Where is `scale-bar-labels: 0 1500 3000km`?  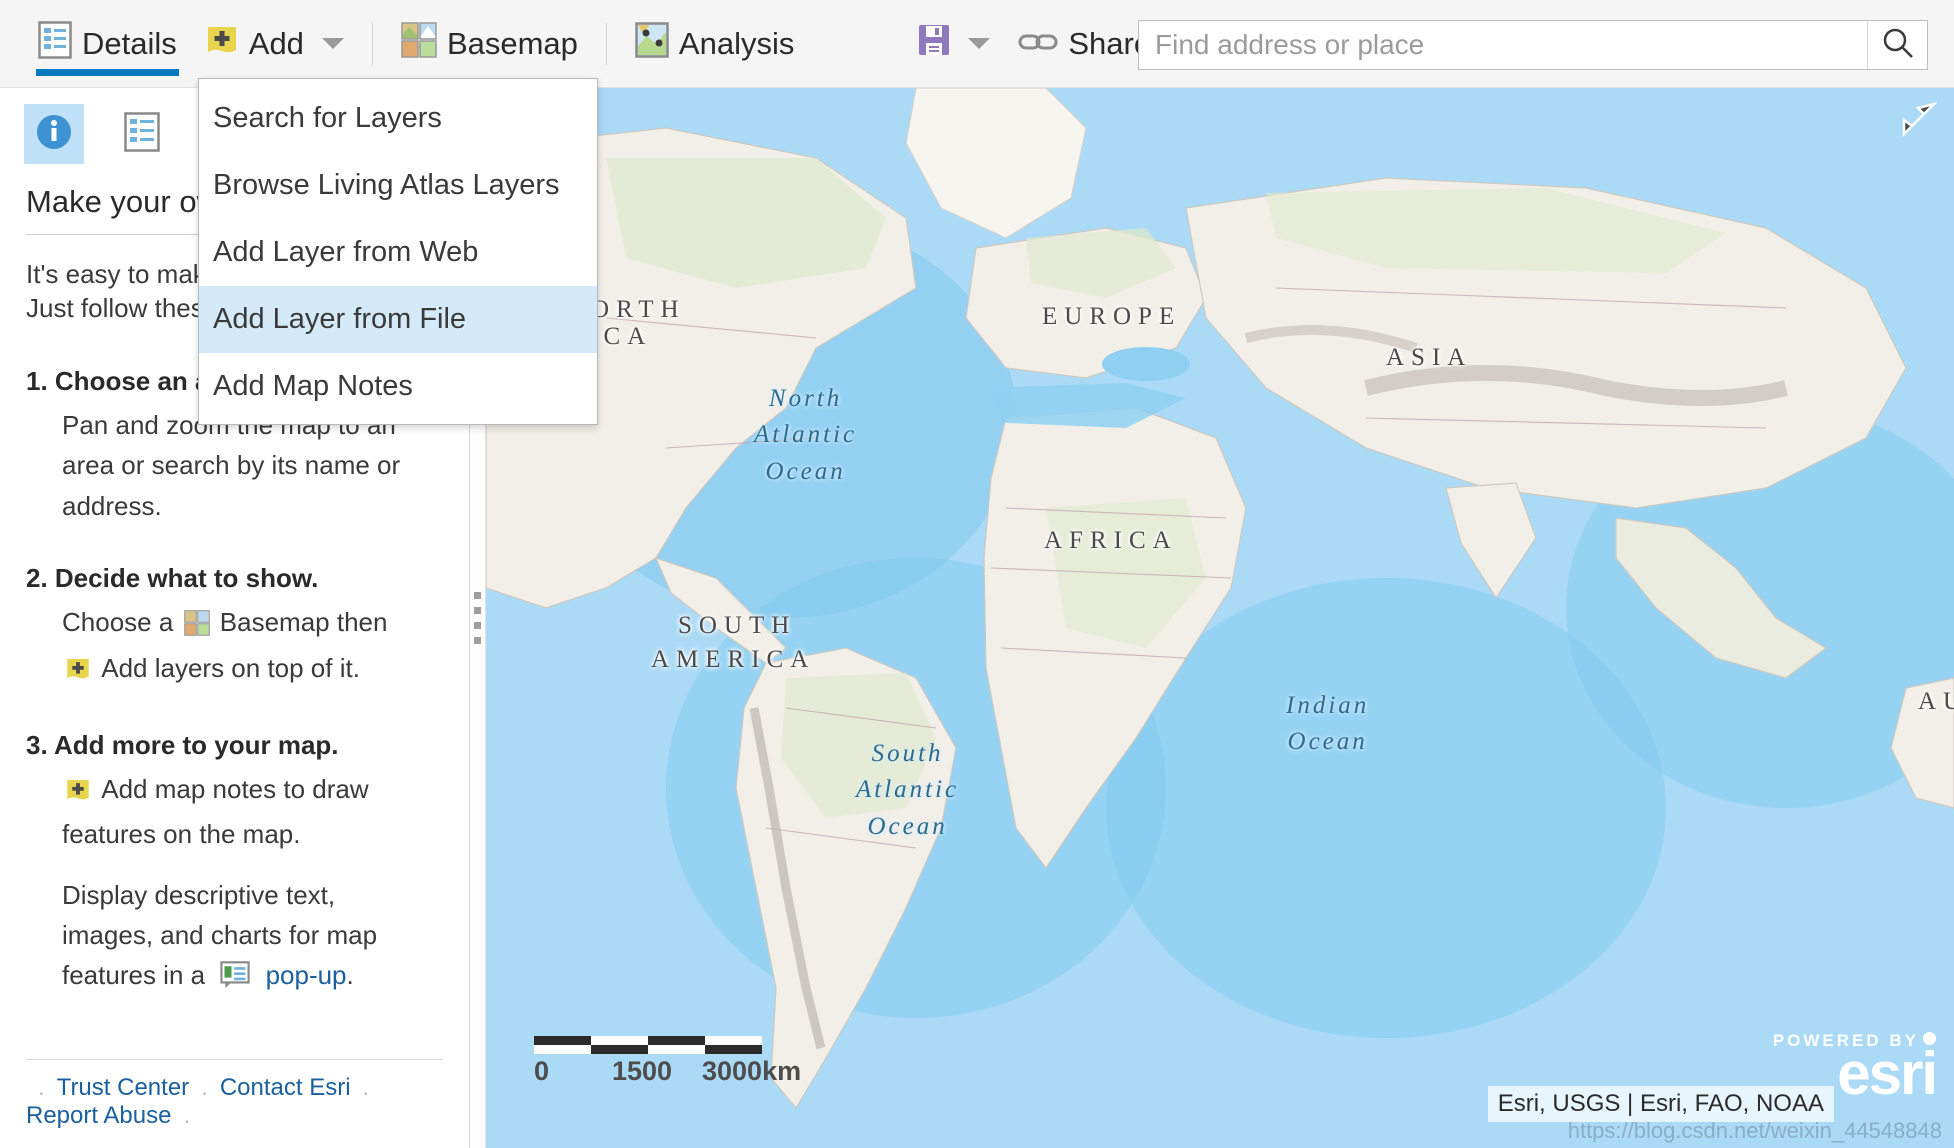 scale-bar-labels: 0 1500 3000km is located at coordinates (667, 1072).